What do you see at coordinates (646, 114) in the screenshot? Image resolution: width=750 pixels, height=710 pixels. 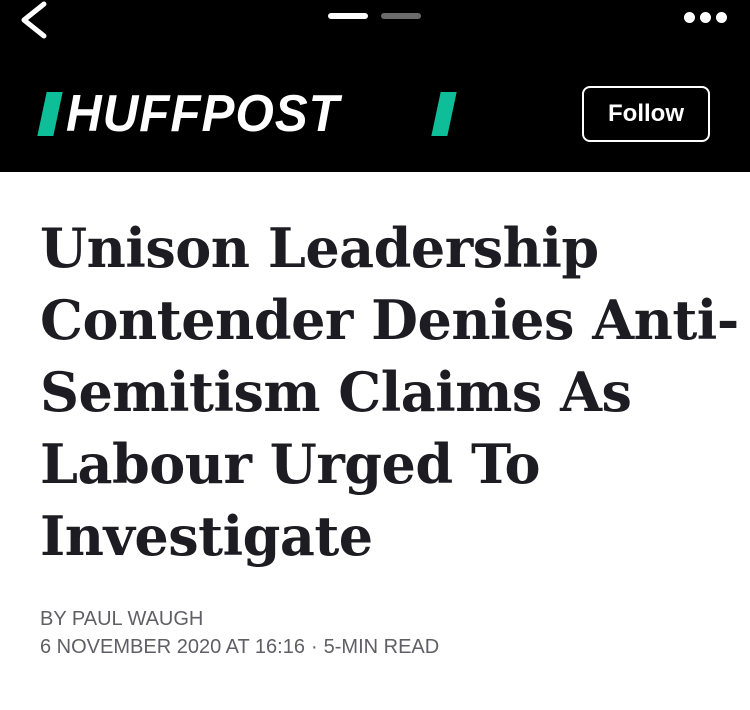 I see `follow-button: Follow` at bounding box center [646, 114].